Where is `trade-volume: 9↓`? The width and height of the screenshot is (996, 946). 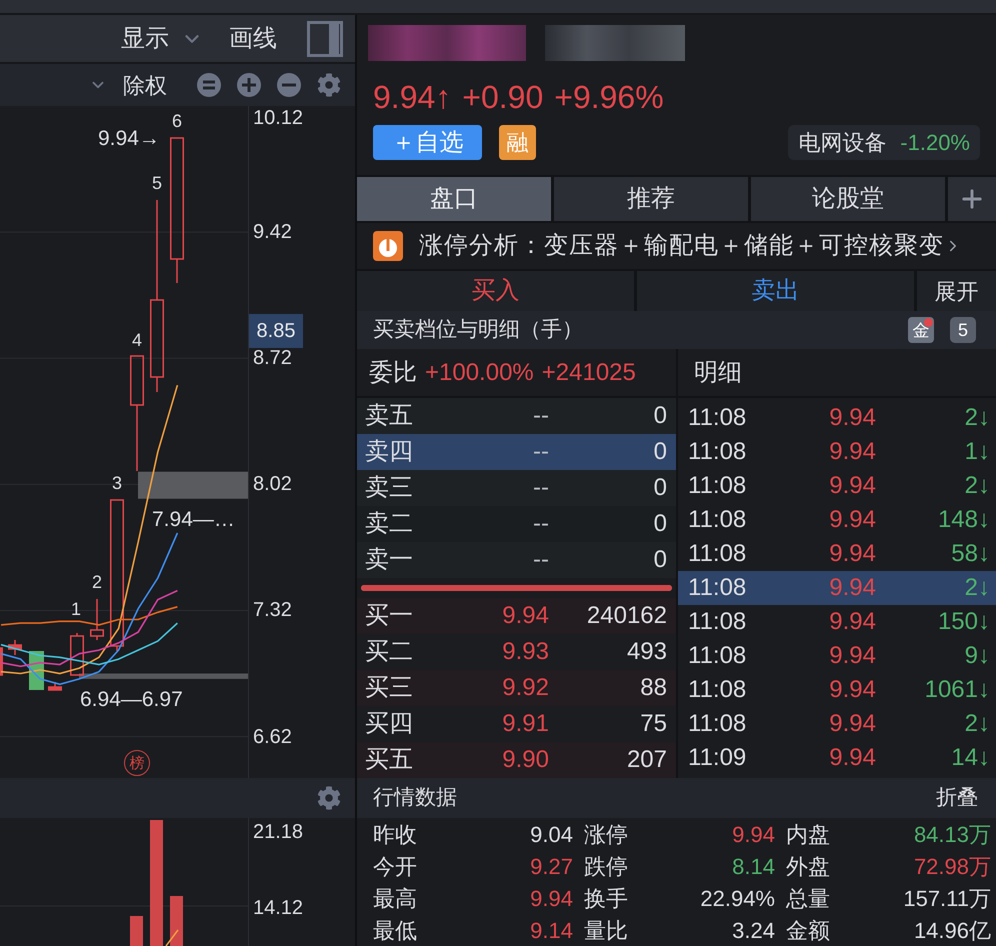
trade-volume: 9↓ is located at coordinates (977, 656).